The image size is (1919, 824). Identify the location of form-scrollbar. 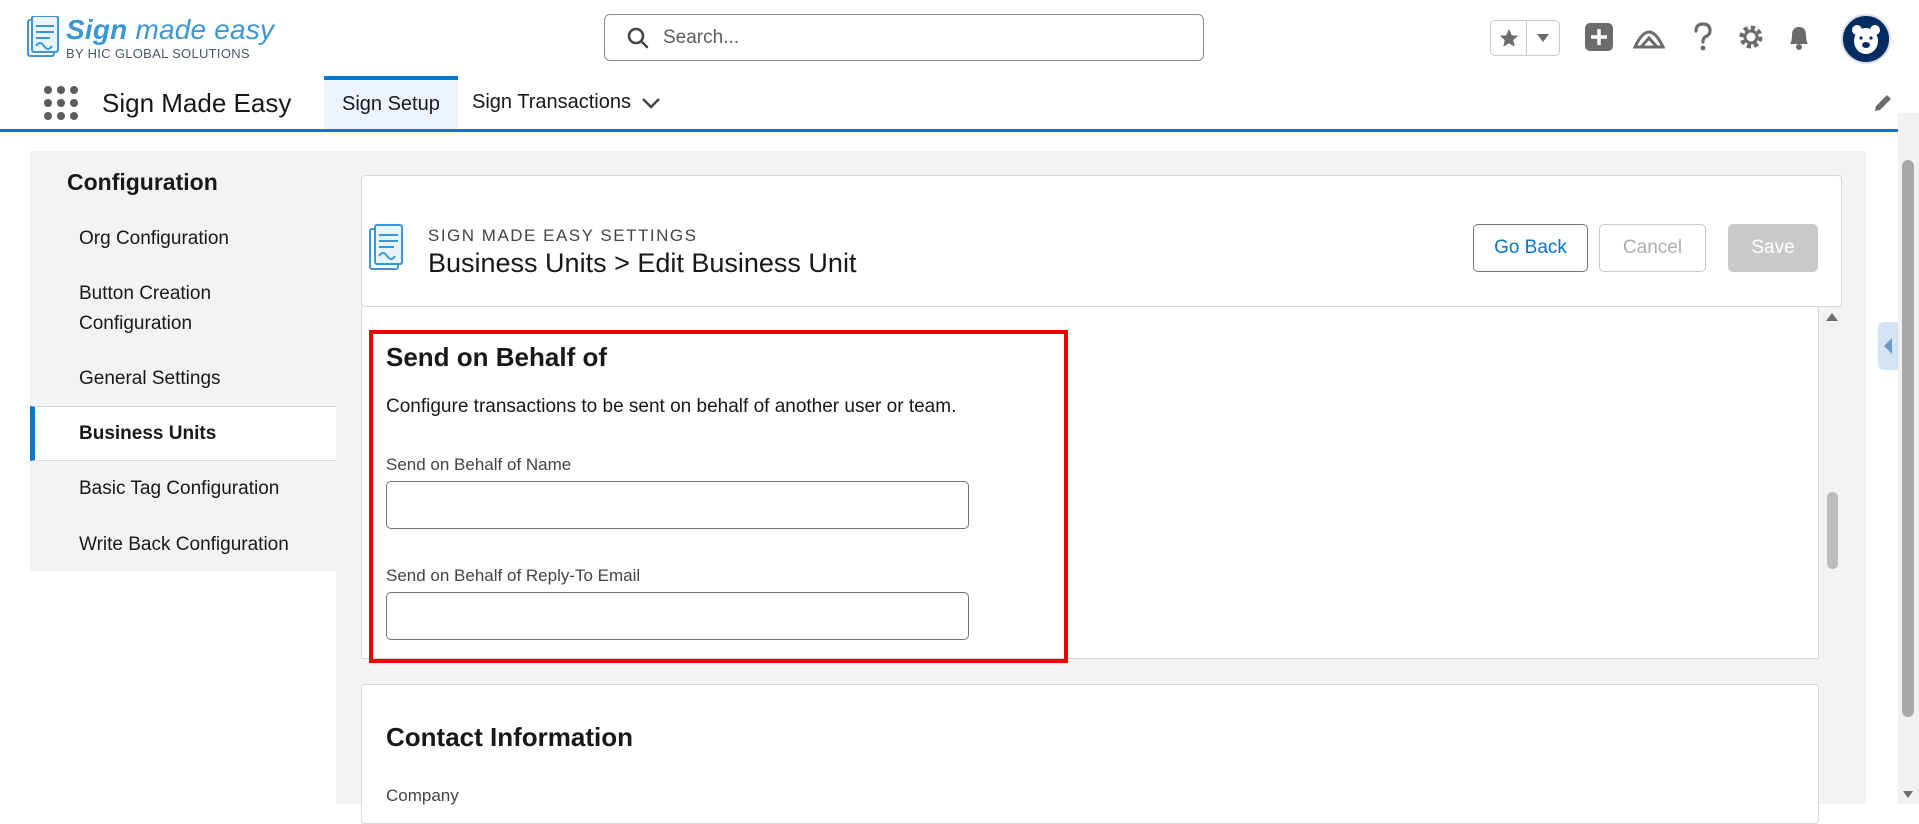
(1832, 485).